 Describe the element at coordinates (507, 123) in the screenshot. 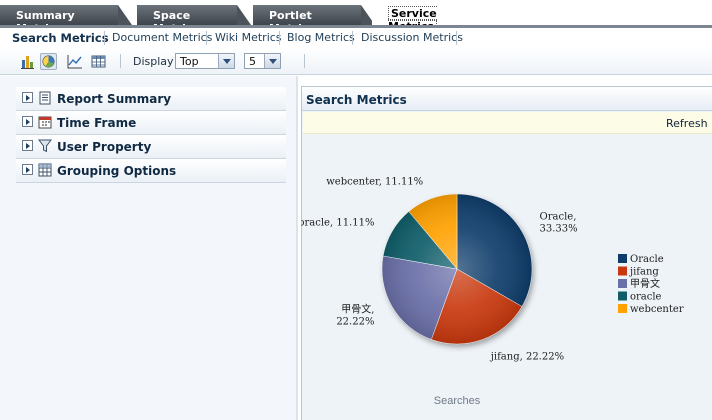

I see `refresh-bar: Refresh D` at that location.